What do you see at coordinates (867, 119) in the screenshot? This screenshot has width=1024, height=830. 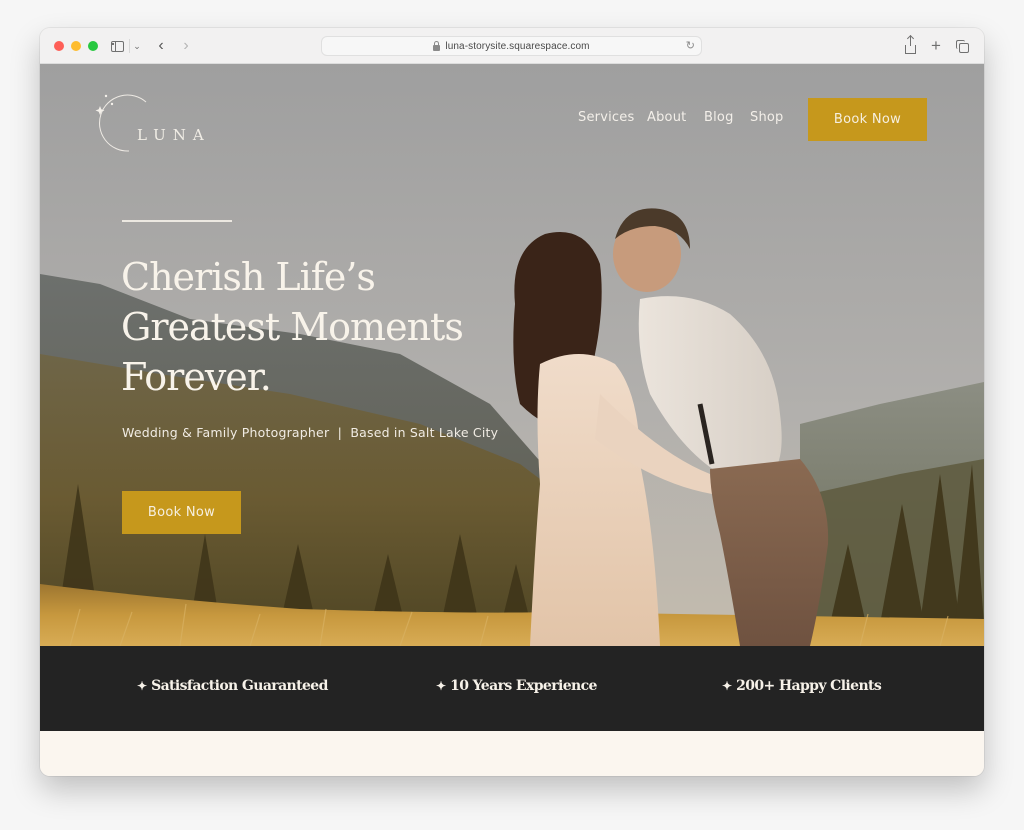 I see `header-book-now-button: Book Now` at bounding box center [867, 119].